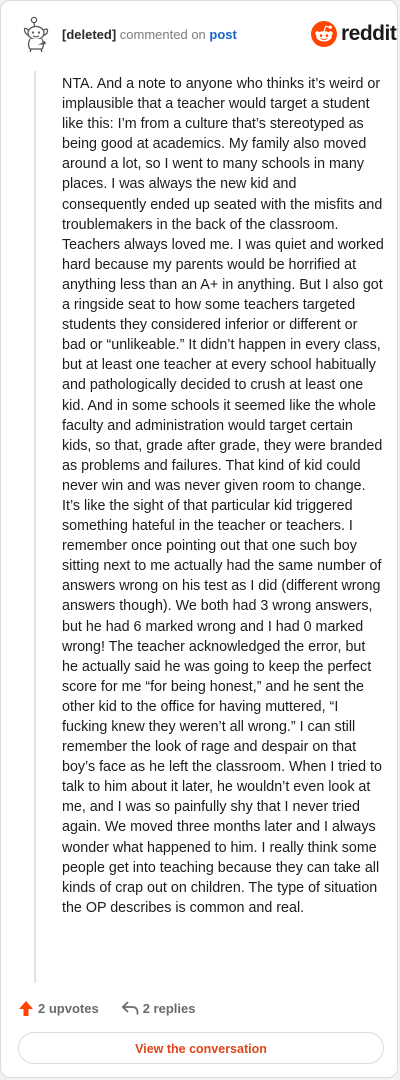 This screenshot has width=400, height=1080. I want to click on comment-meta: [deleted] commented on post, so click(149, 34).